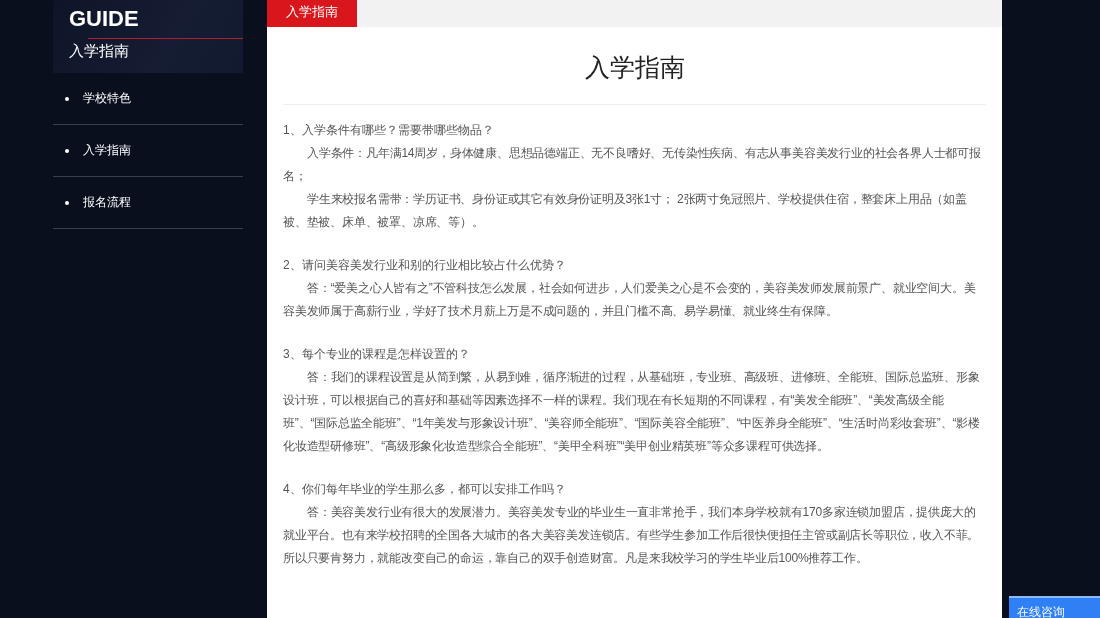 The image size is (1100, 618). Describe the element at coordinates (312, 13) in the screenshot. I see `tab: 入学指南` at that location.